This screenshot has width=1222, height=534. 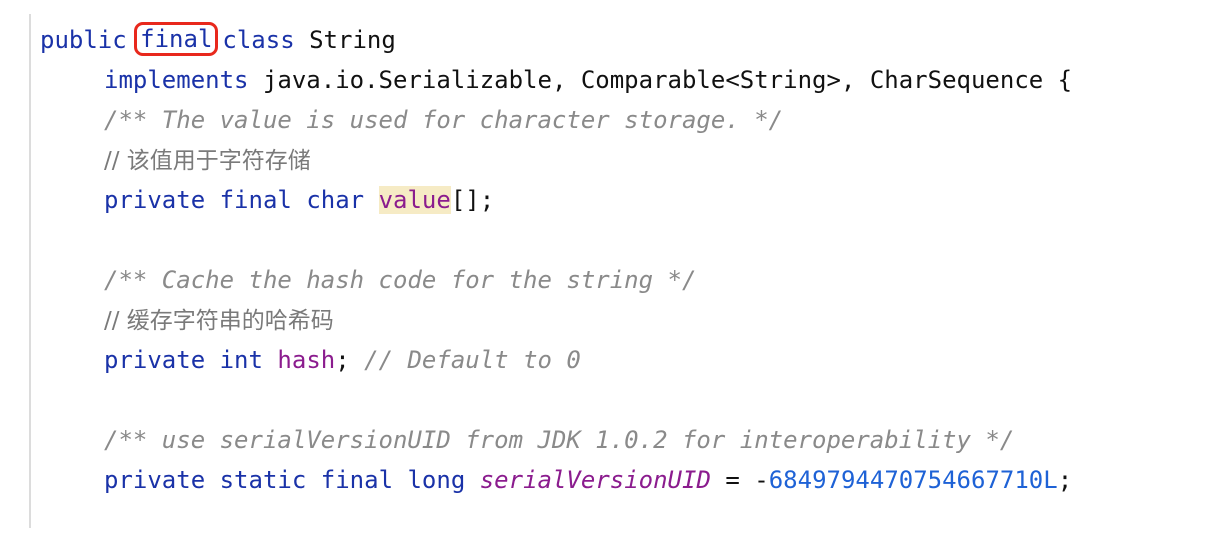 What do you see at coordinates (732, 480) in the screenshot?
I see `equals-sign: =` at bounding box center [732, 480].